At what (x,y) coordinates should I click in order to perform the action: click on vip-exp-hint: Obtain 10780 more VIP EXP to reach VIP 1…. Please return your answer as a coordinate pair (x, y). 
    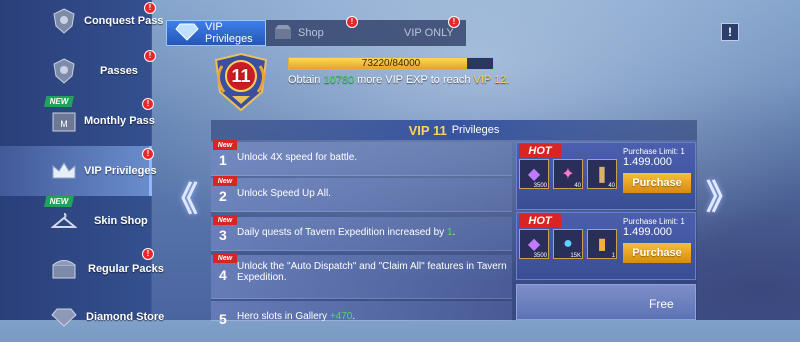
    Looking at the image, I should click on (398, 80).